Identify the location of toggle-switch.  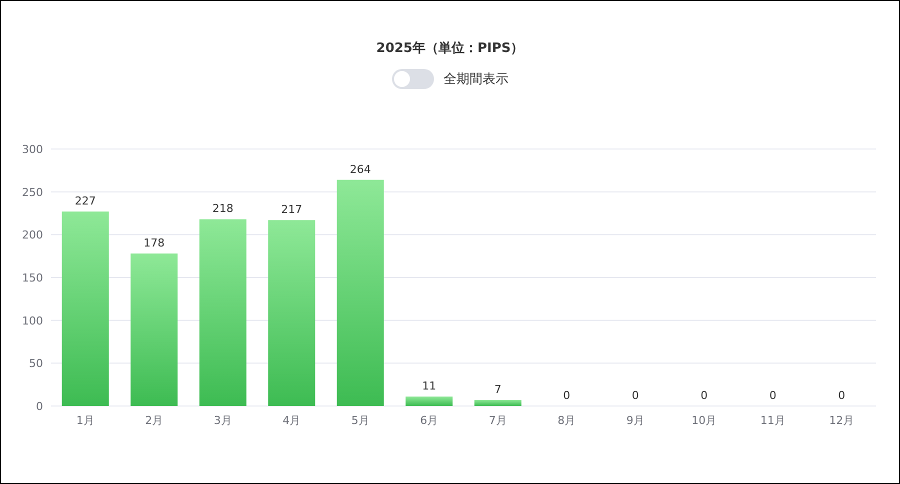
(413, 79).